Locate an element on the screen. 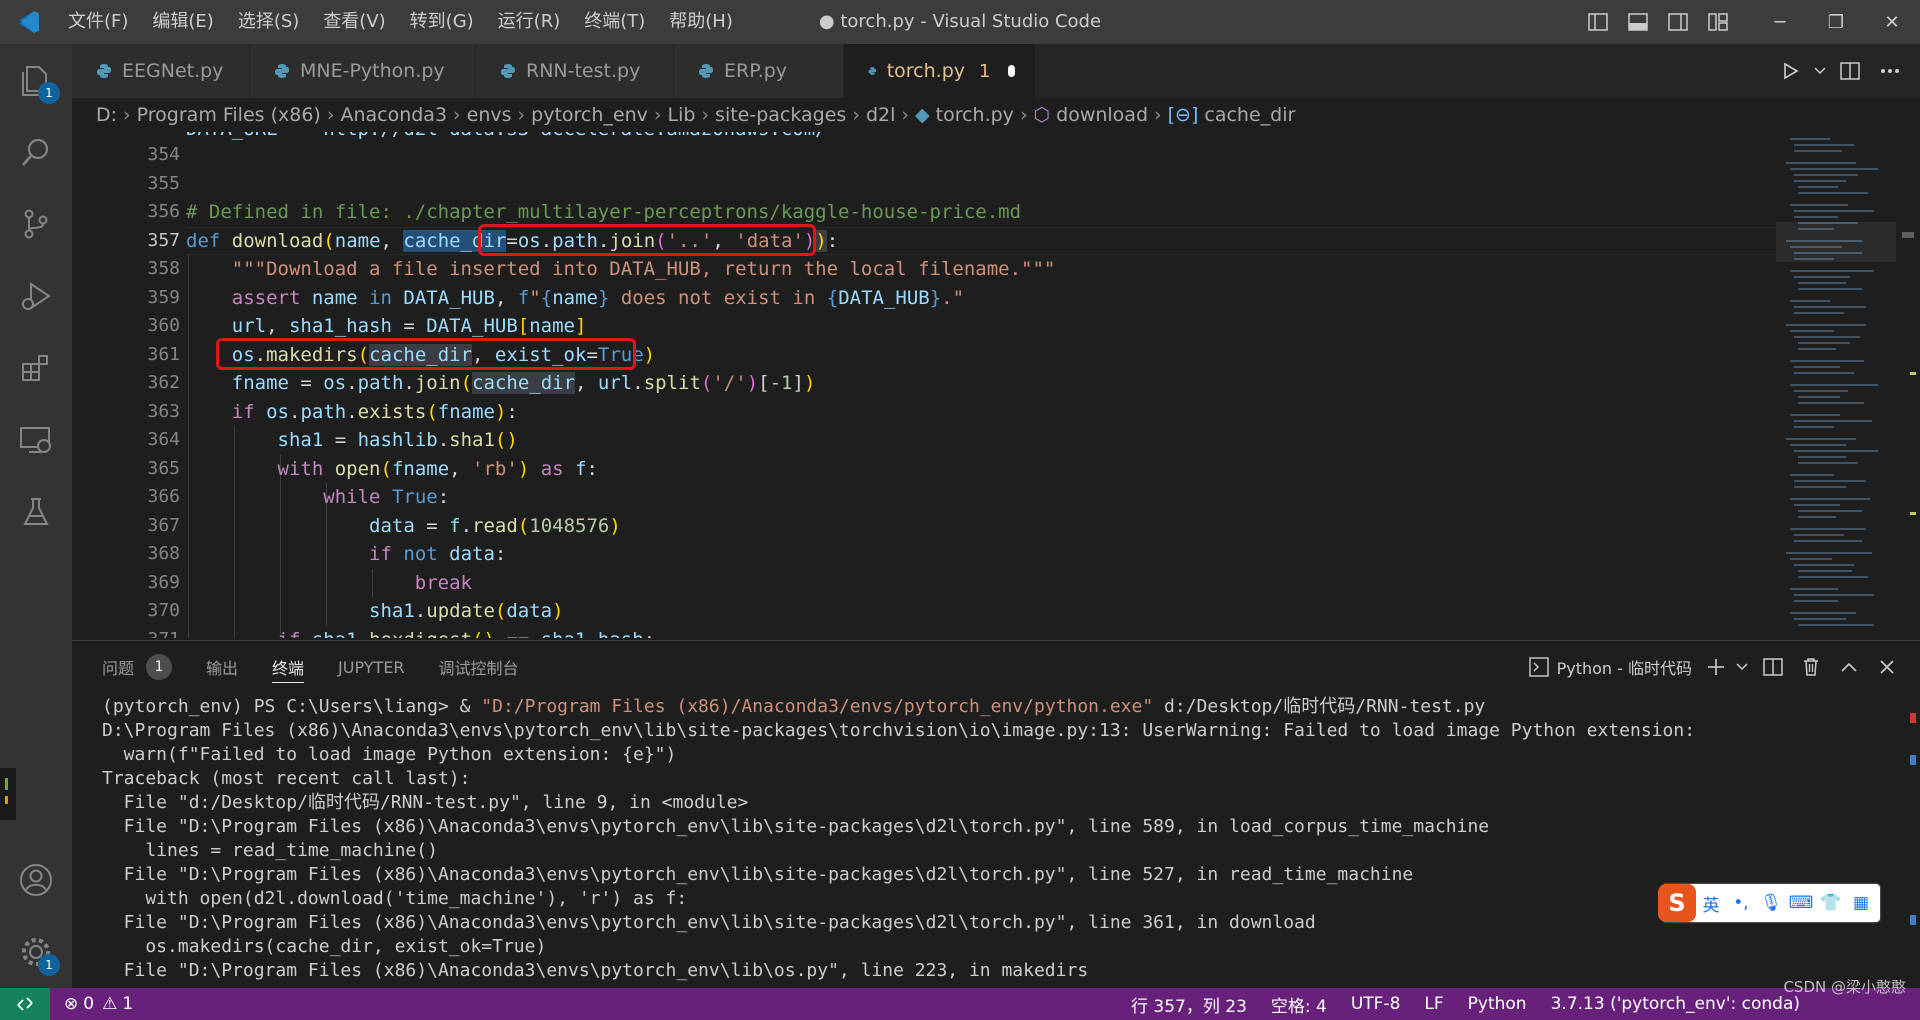  ime-language: 英 is located at coordinates (1711, 903).